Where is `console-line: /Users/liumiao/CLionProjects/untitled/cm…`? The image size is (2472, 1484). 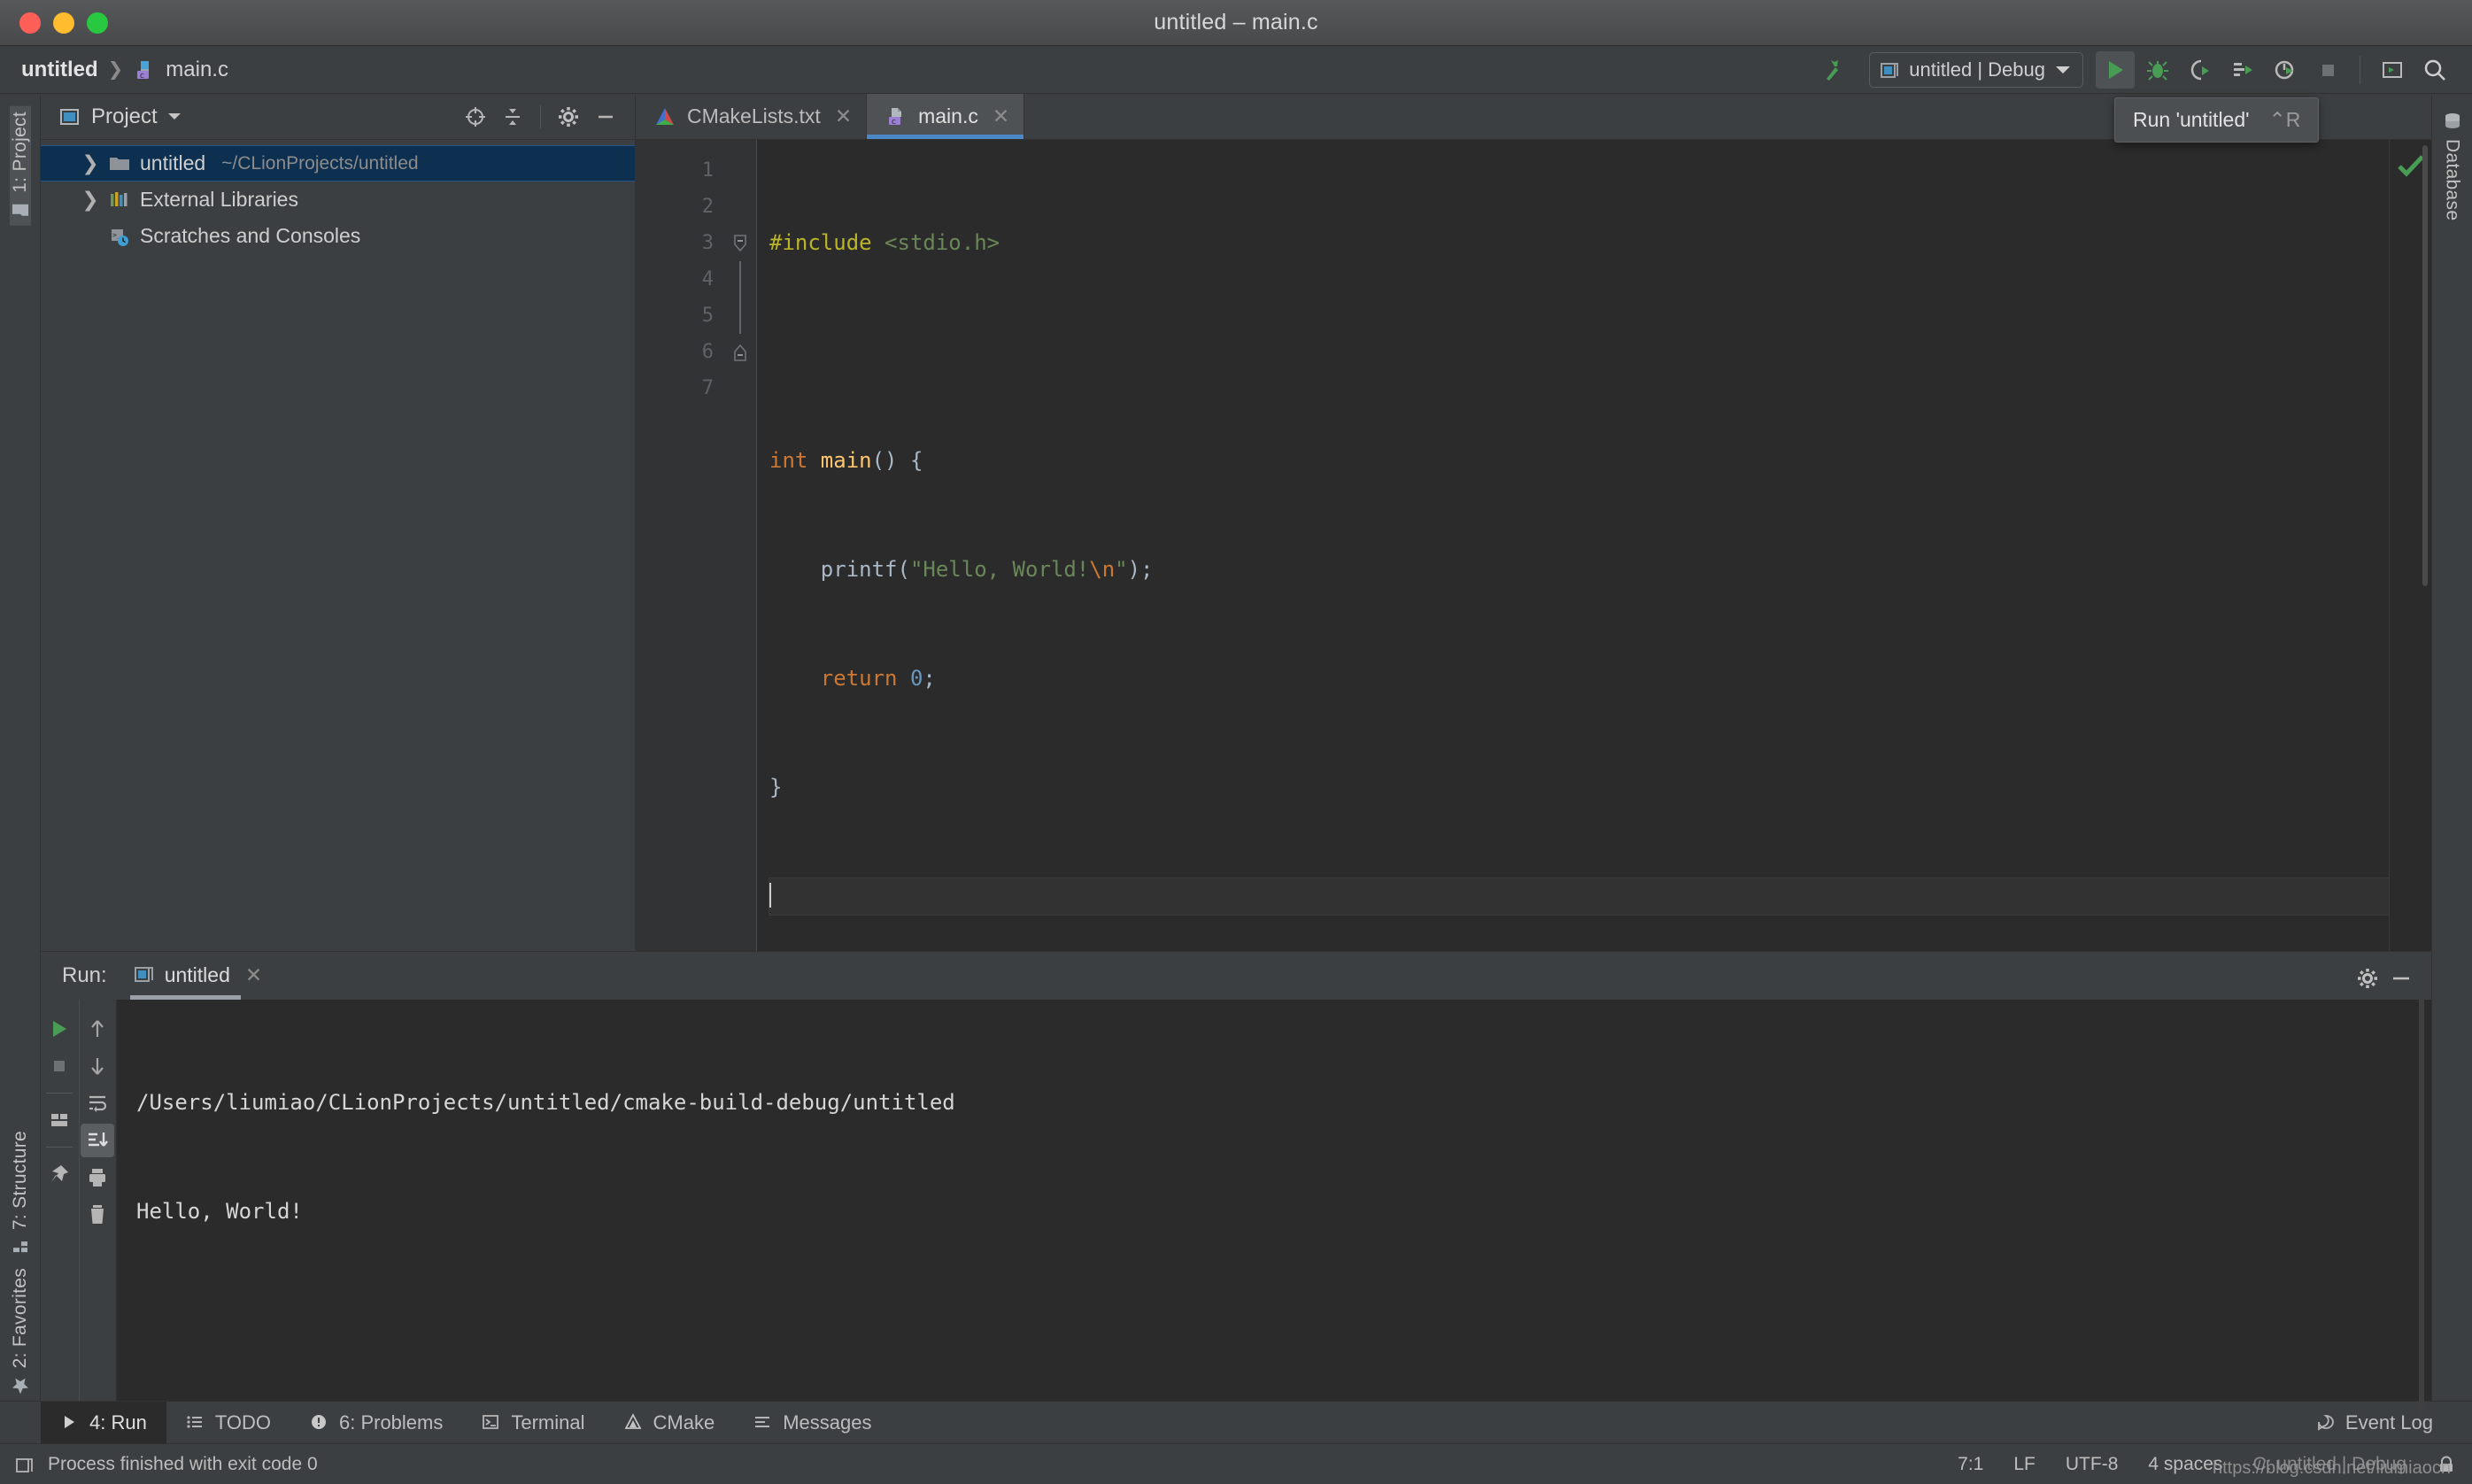 console-line: /Users/liumiao/CLionProjects/untitled/cm… is located at coordinates (545, 1102).